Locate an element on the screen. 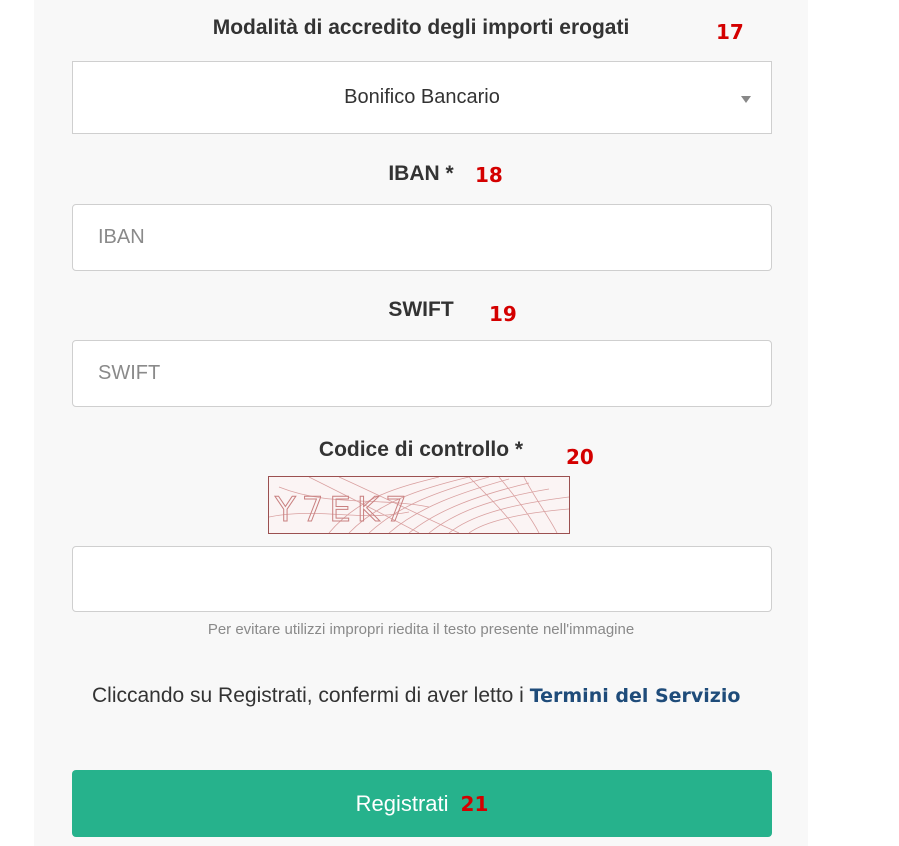 This screenshot has height=846, width=899. swift-field is located at coordinates (422, 373).